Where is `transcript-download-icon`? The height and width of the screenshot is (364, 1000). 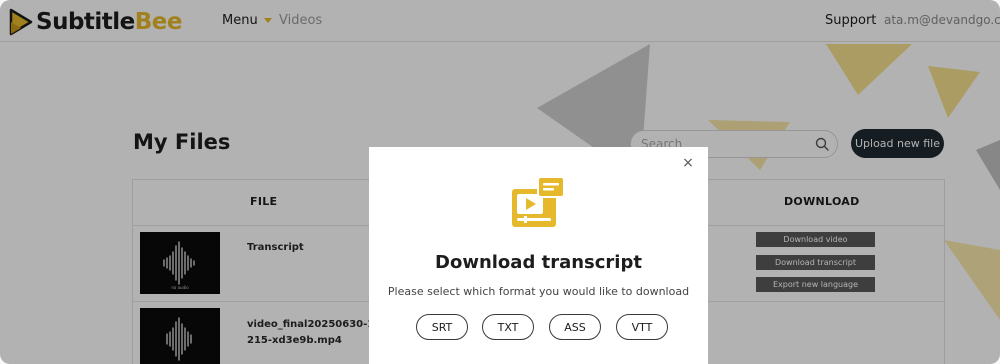
transcript-download-icon is located at coordinates (538, 201).